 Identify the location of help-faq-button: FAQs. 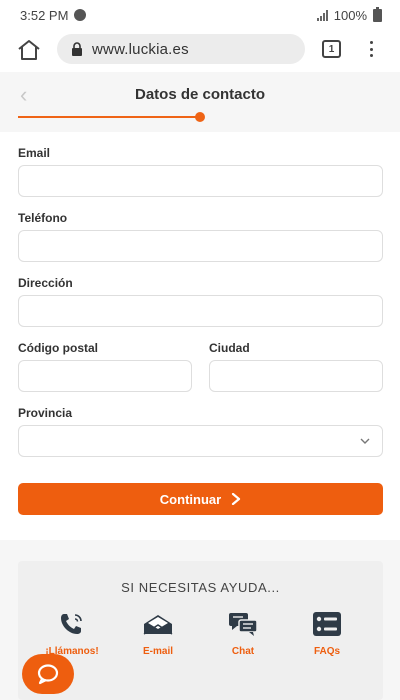
(327, 635).